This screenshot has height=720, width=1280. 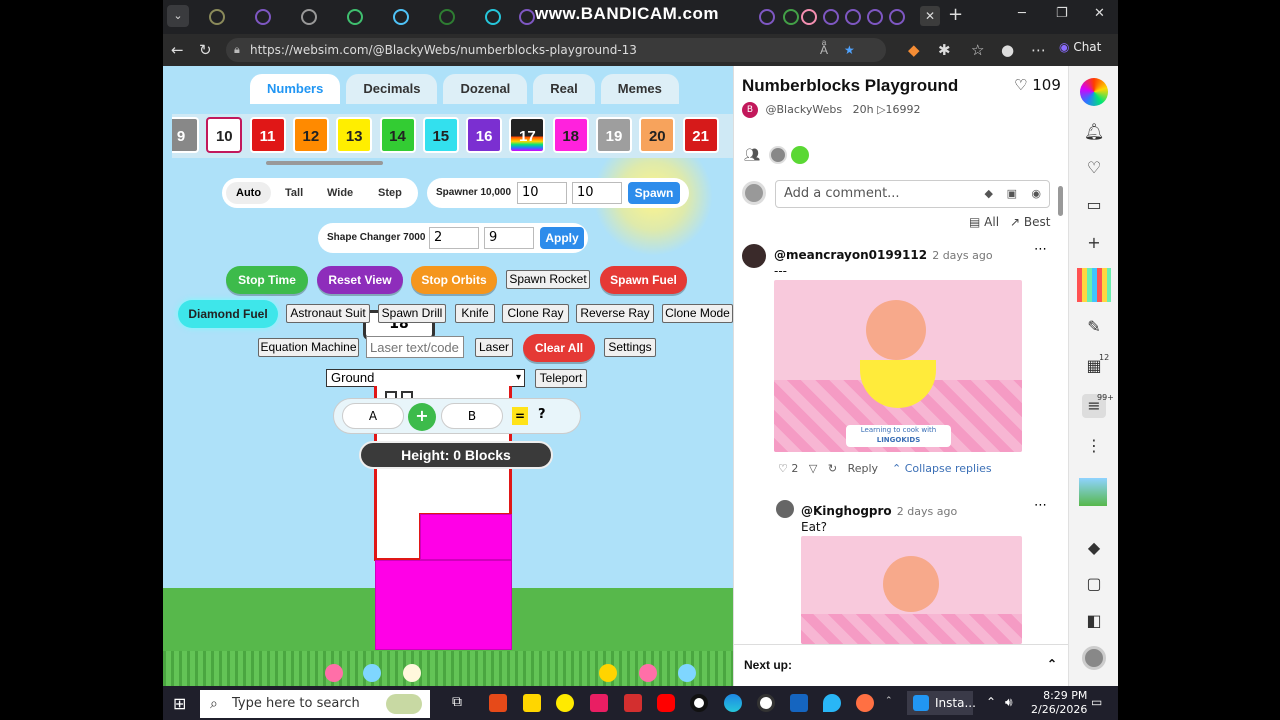 I want to click on number-tile: 11, so click(x=267, y=135).